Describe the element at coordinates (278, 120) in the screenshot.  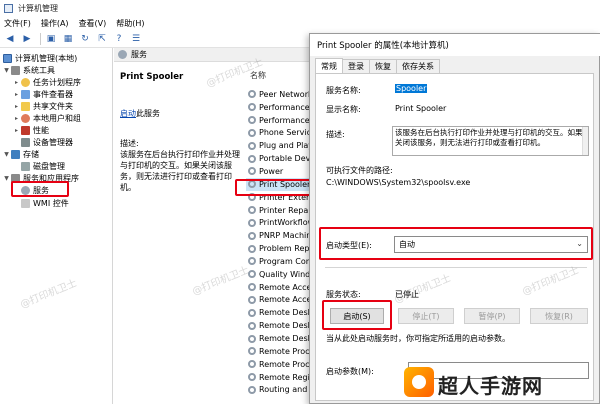
I see `service-row: Performance` at that location.